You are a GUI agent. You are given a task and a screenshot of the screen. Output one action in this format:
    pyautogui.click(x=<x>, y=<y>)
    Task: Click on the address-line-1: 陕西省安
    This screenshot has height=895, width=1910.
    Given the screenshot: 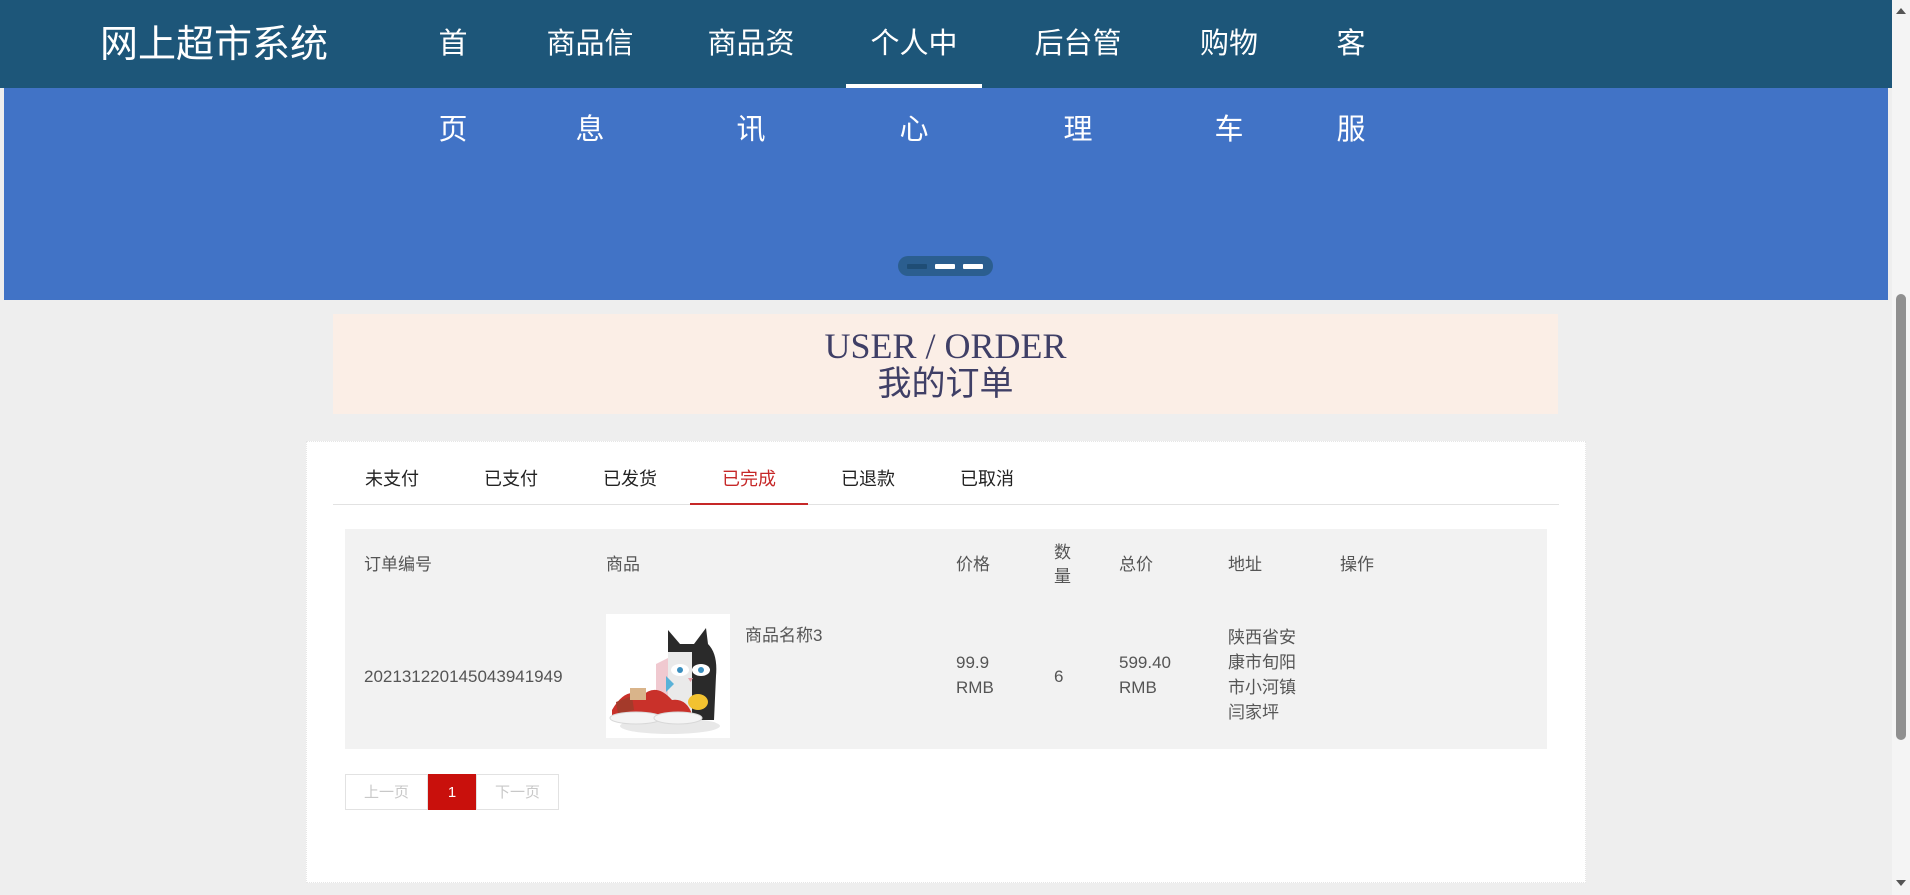 What is the action you would take?
    pyautogui.click(x=1262, y=637)
    